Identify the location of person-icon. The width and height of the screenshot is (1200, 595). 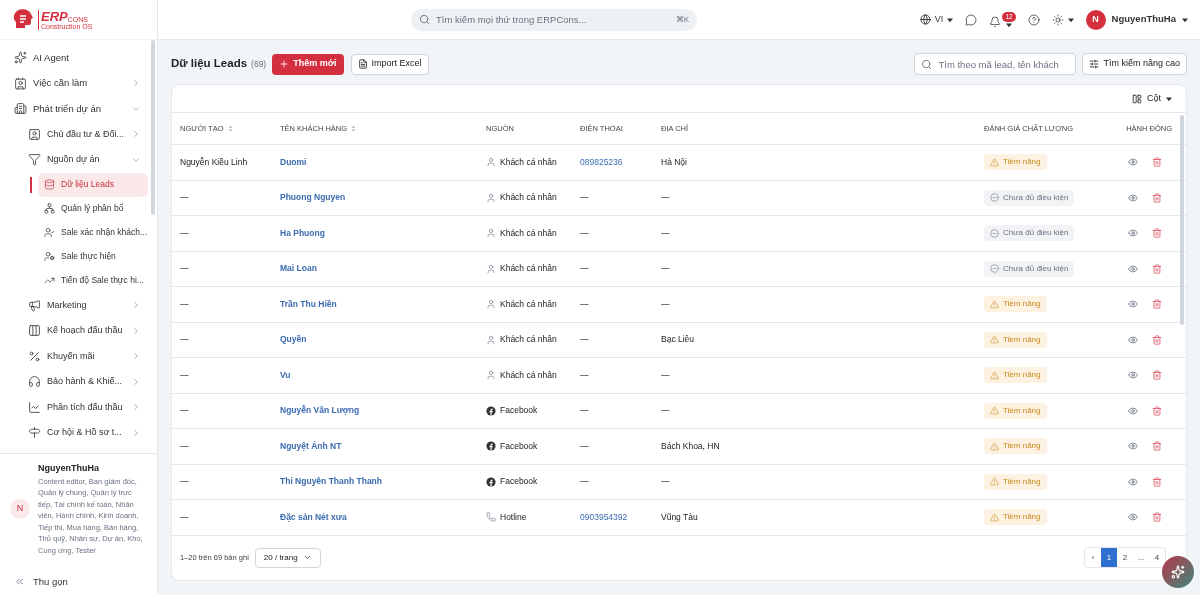
(491, 233).